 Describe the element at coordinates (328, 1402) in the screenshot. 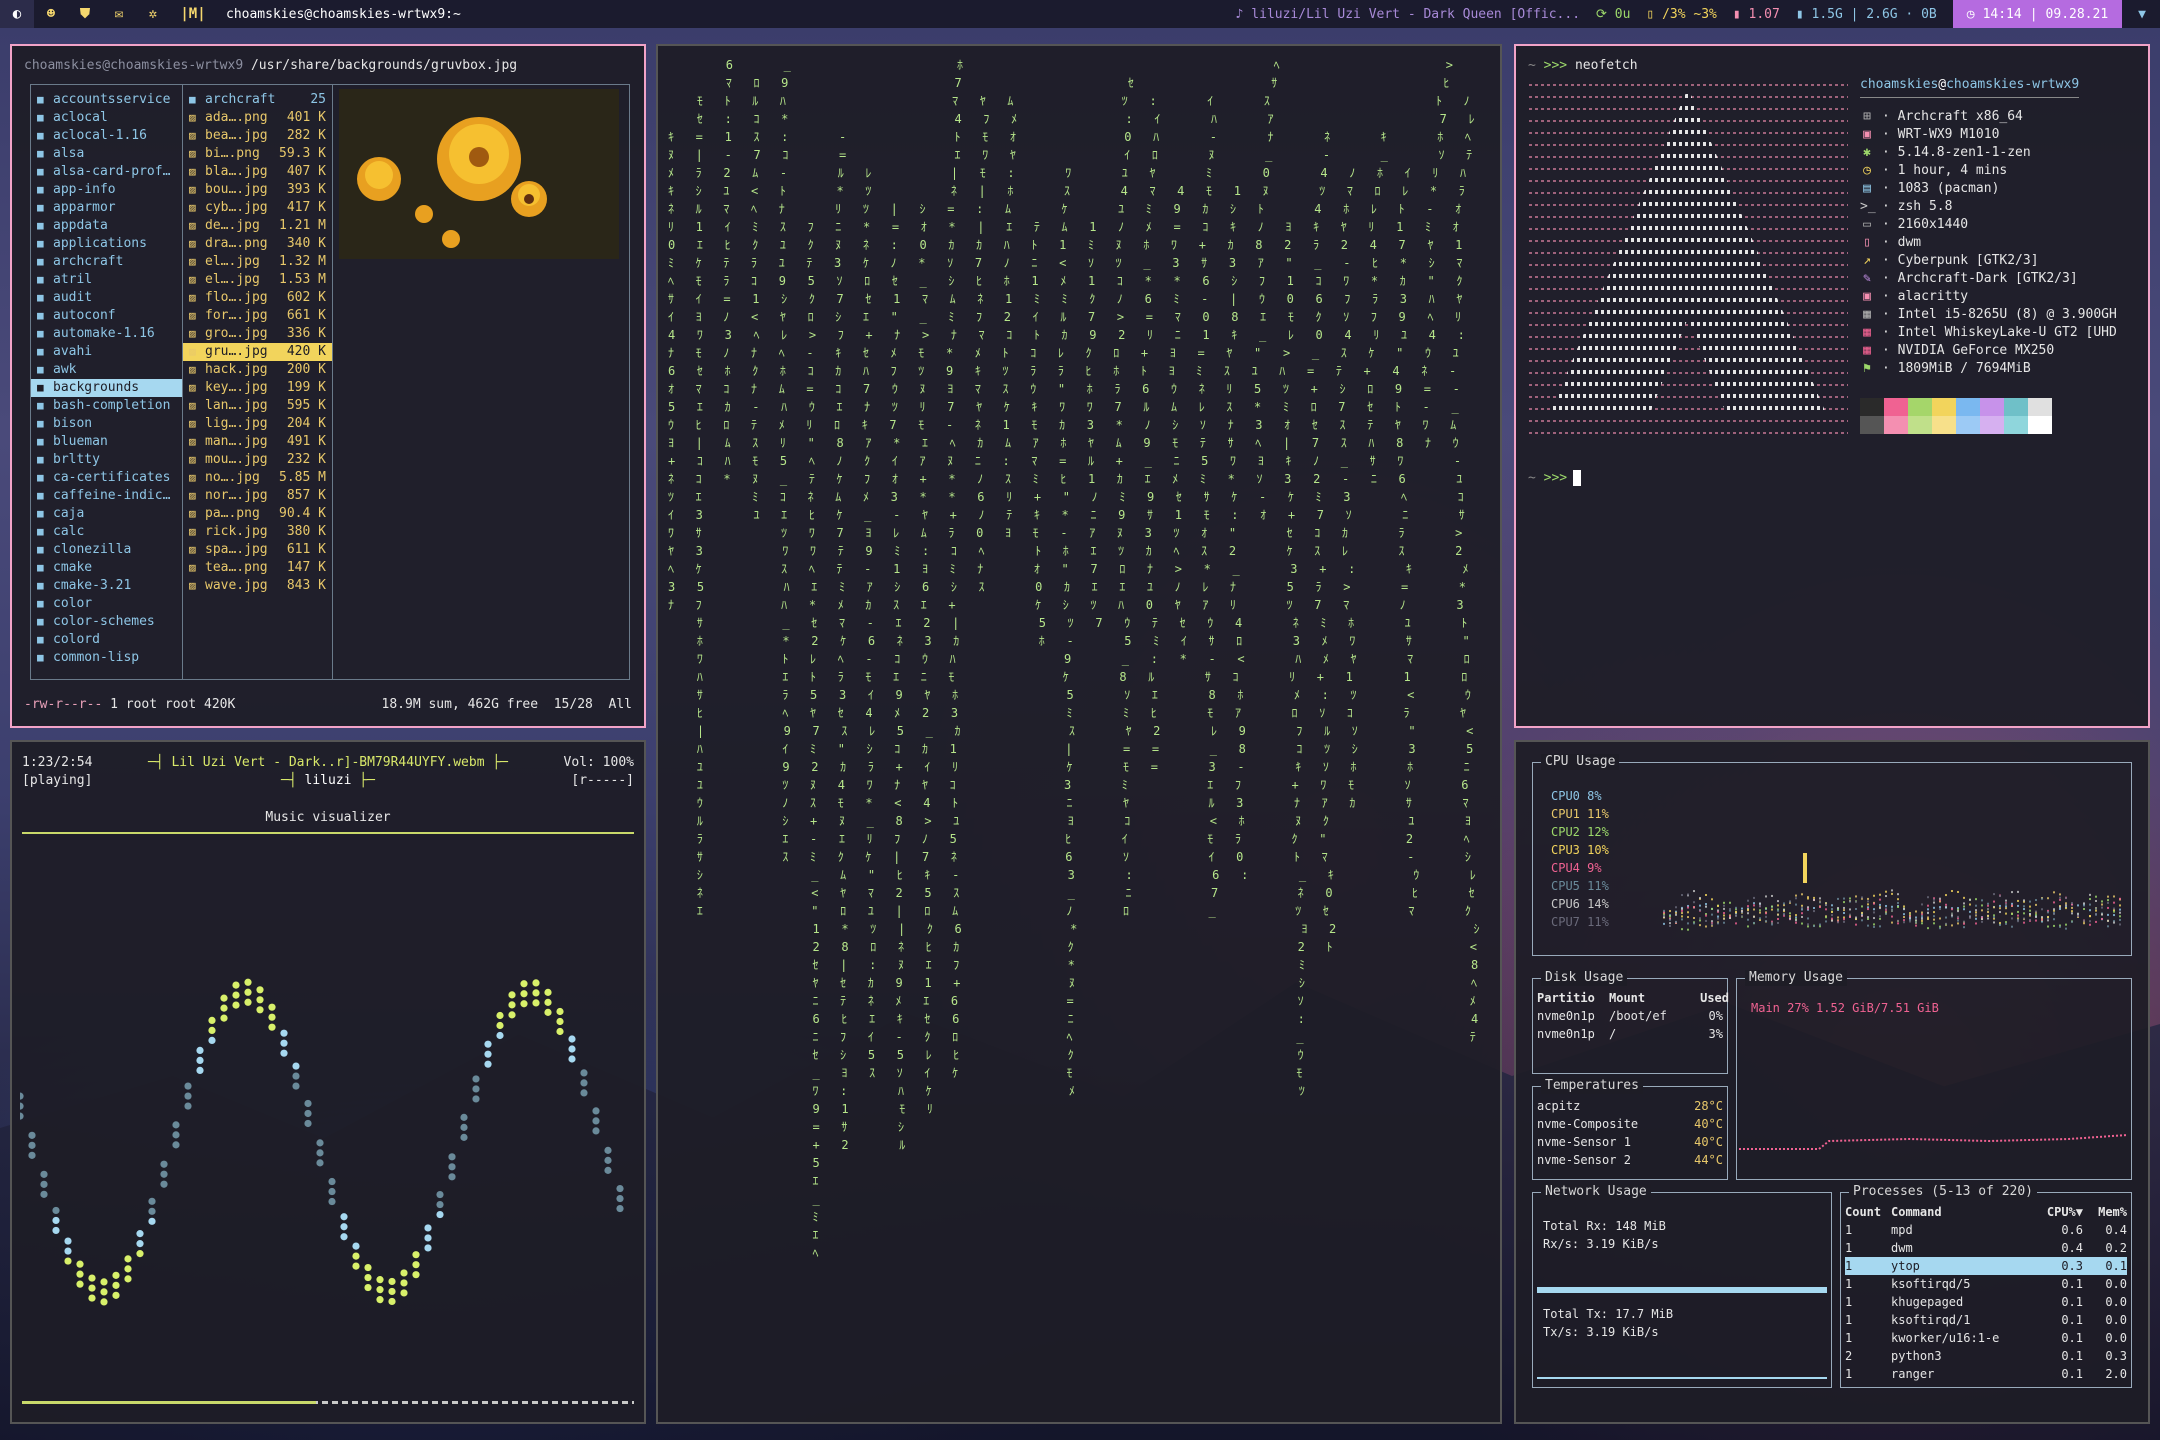

I see `progress-bar` at that location.